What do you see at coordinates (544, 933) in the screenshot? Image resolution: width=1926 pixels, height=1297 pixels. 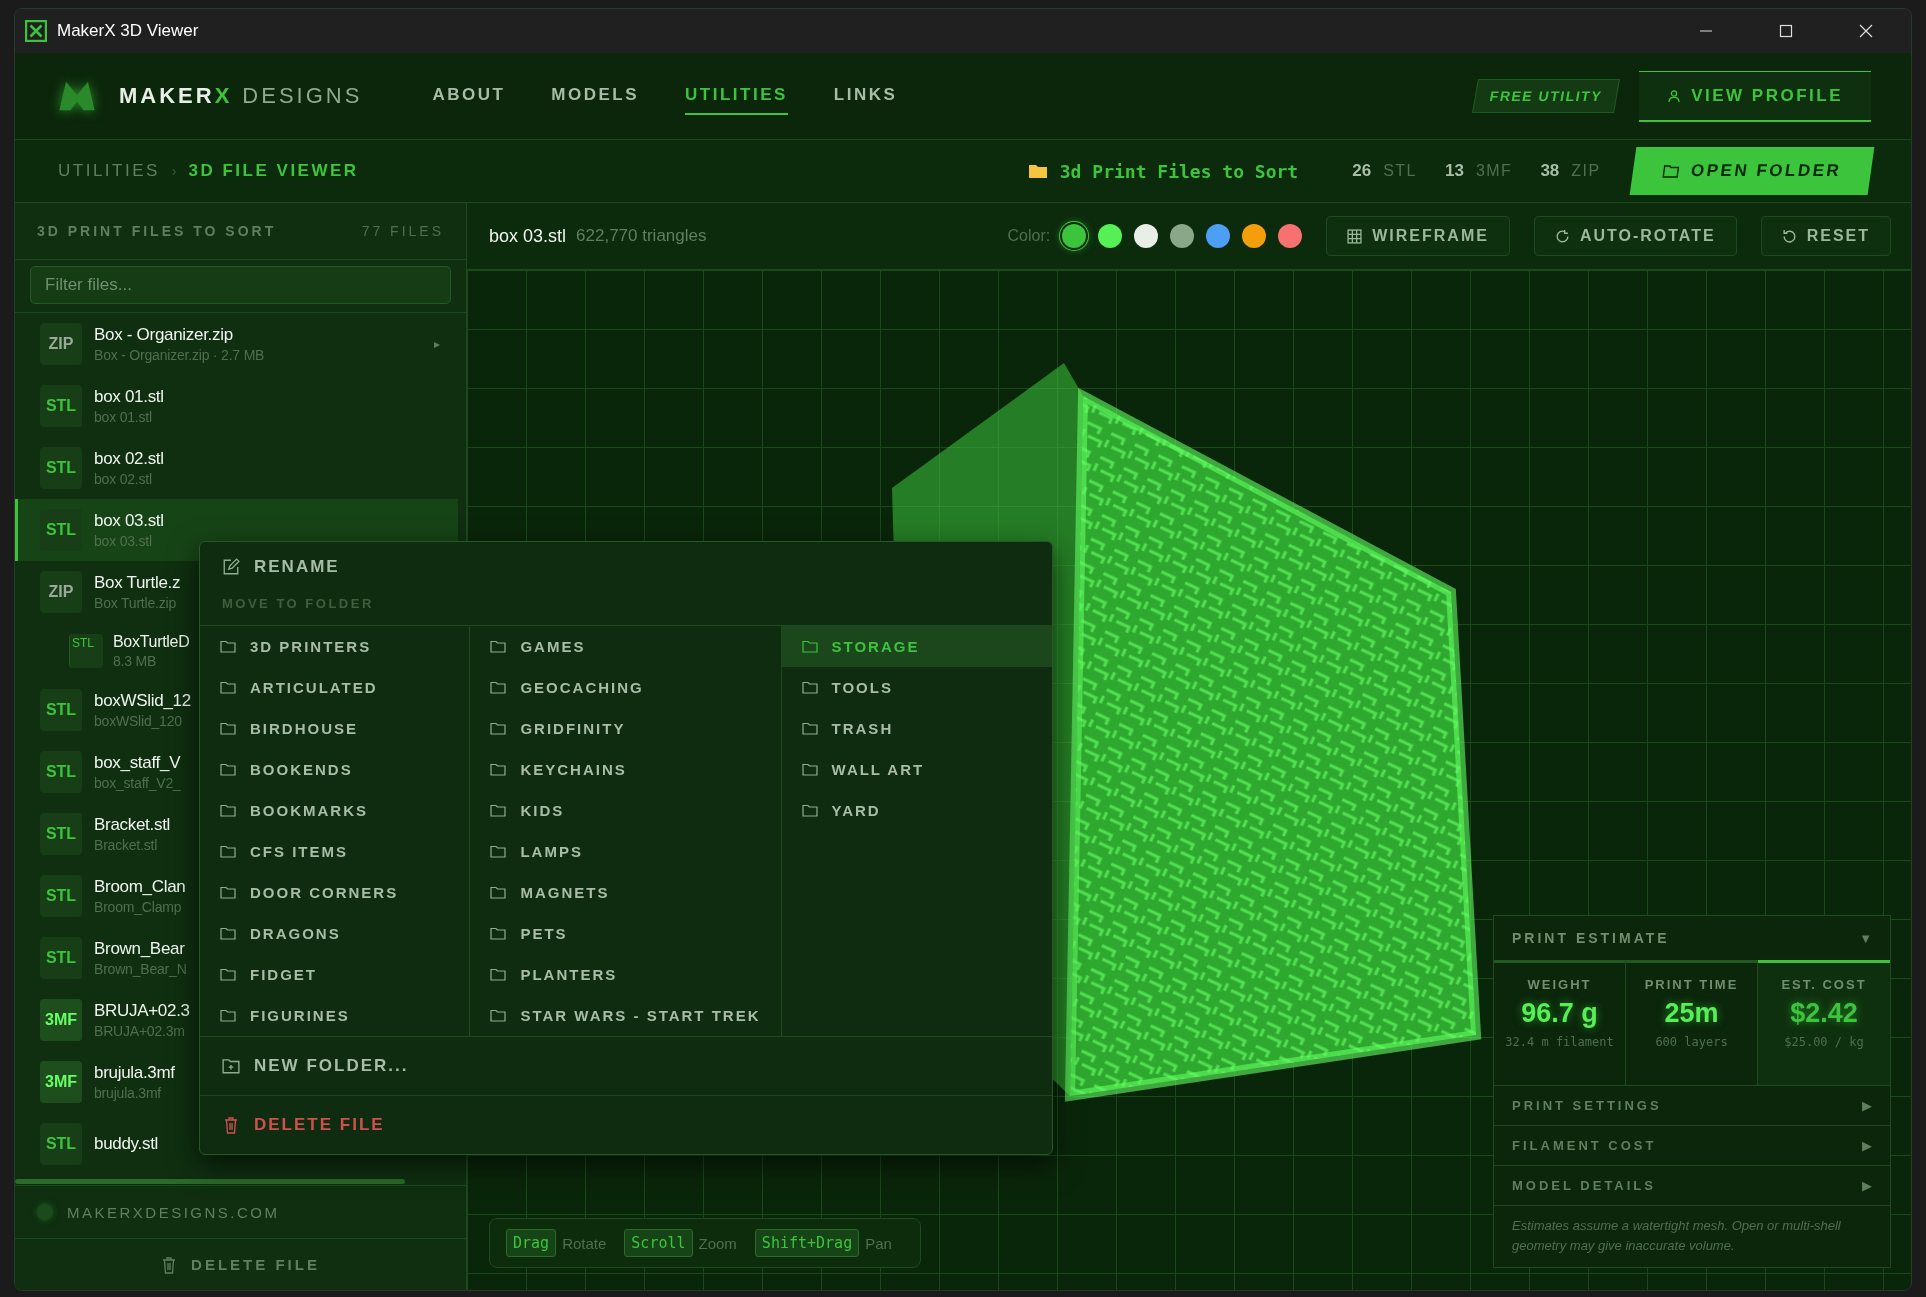 I see `menu-label: PETS` at bounding box center [544, 933].